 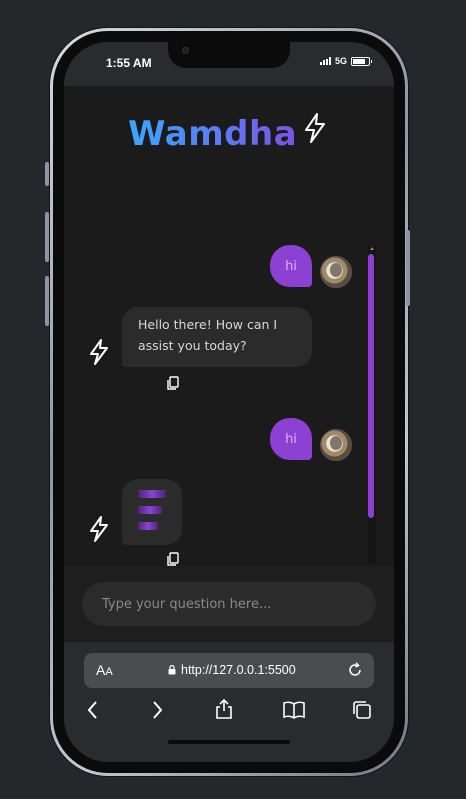 I want to click on notch, so click(x=229, y=55).